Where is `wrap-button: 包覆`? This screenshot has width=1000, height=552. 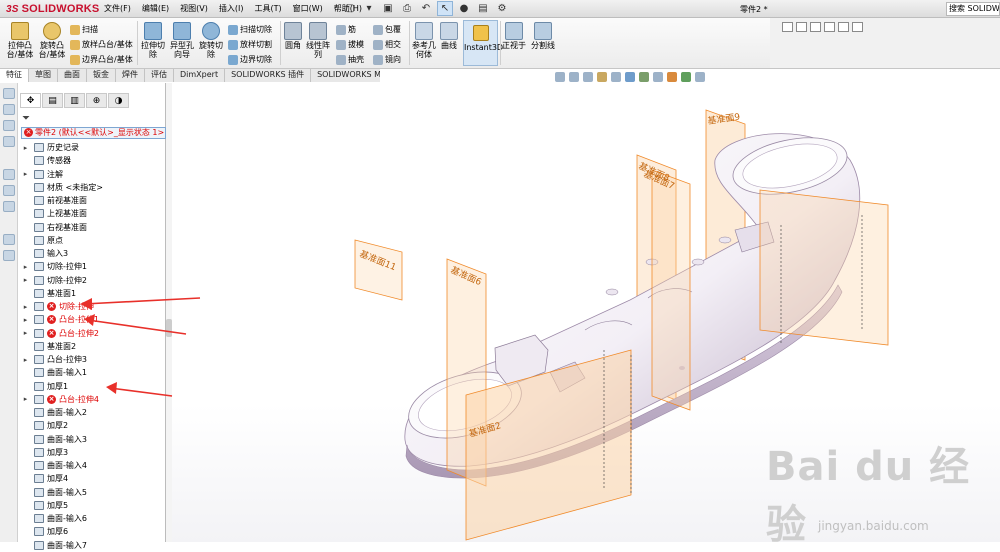 wrap-button: 包覆 is located at coordinates (387, 29).